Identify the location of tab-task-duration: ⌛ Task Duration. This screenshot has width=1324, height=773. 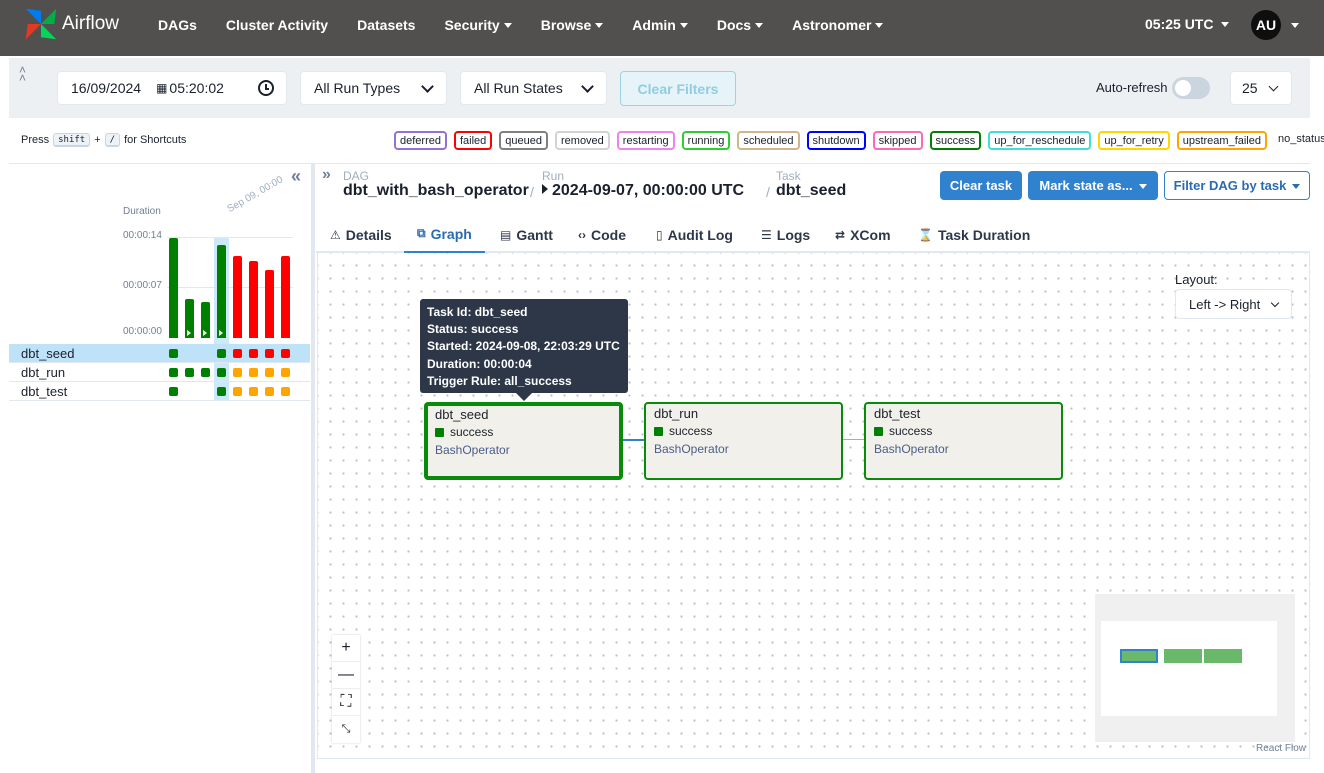
(974, 234).